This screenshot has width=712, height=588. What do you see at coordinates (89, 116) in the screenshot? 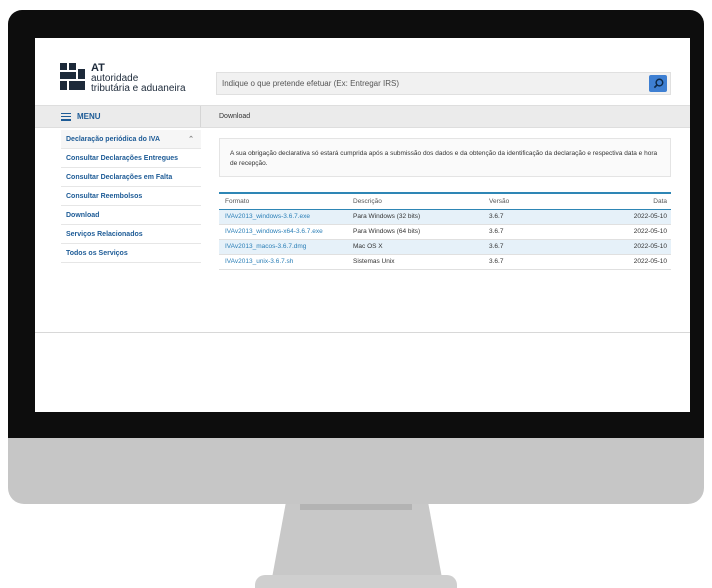
I see `menu-label: MENU` at bounding box center [89, 116].